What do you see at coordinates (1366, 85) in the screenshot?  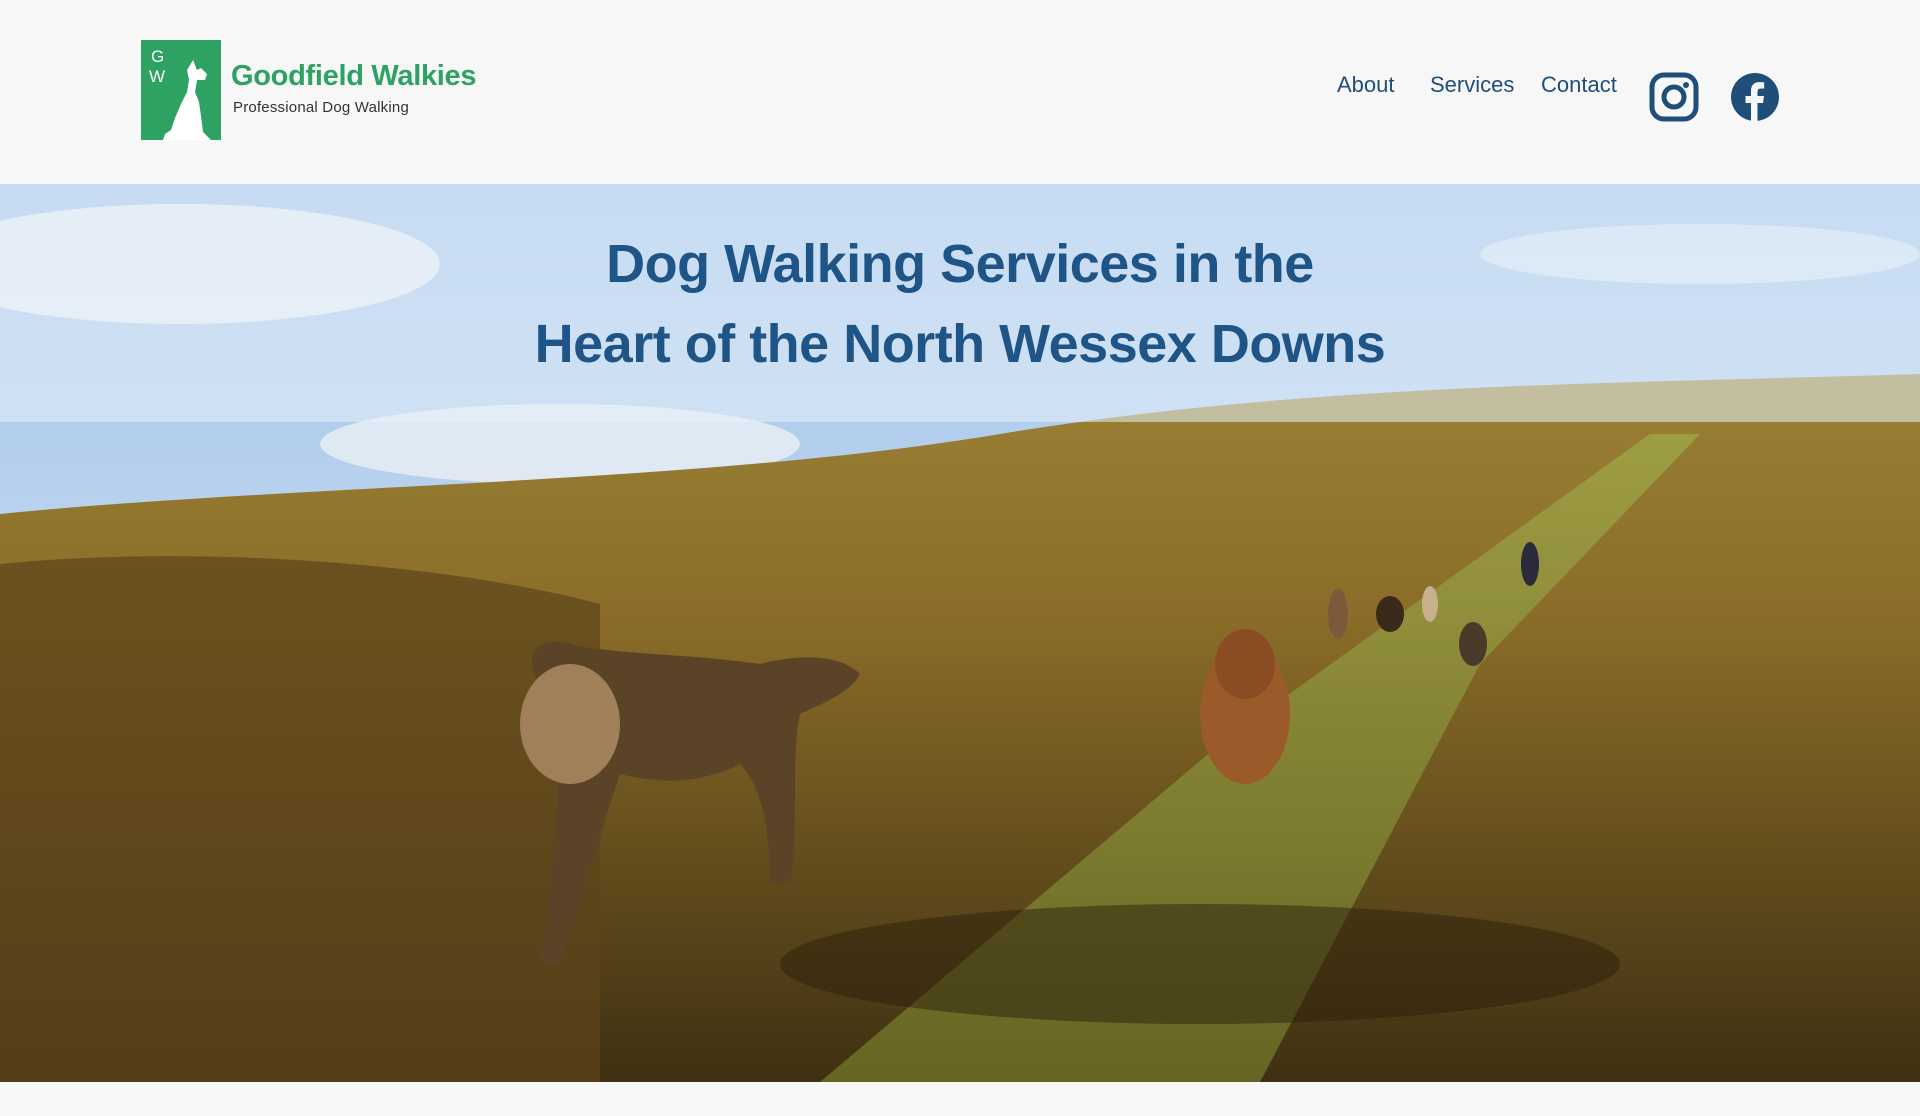 I see `nav-link-about: About` at bounding box center [1366, 85].